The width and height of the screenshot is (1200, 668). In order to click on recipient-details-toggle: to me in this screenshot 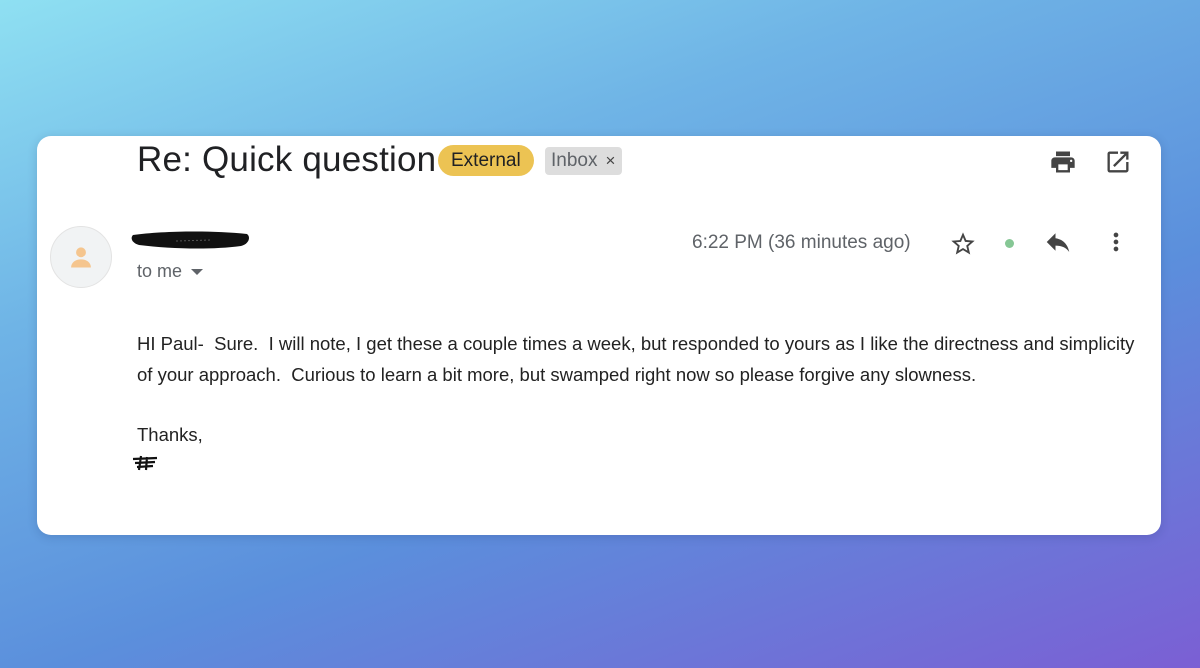, I will do `click(170, 271)`.